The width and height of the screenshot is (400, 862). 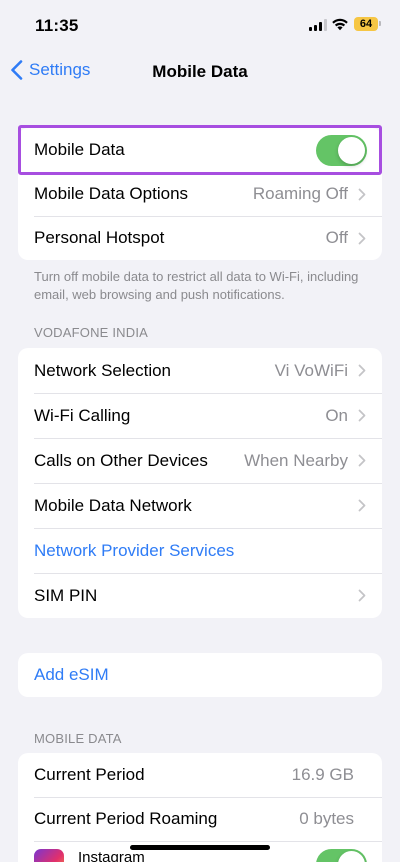 I want to click on current-period-value: 16.9 GB, so click(x=322, y=774).